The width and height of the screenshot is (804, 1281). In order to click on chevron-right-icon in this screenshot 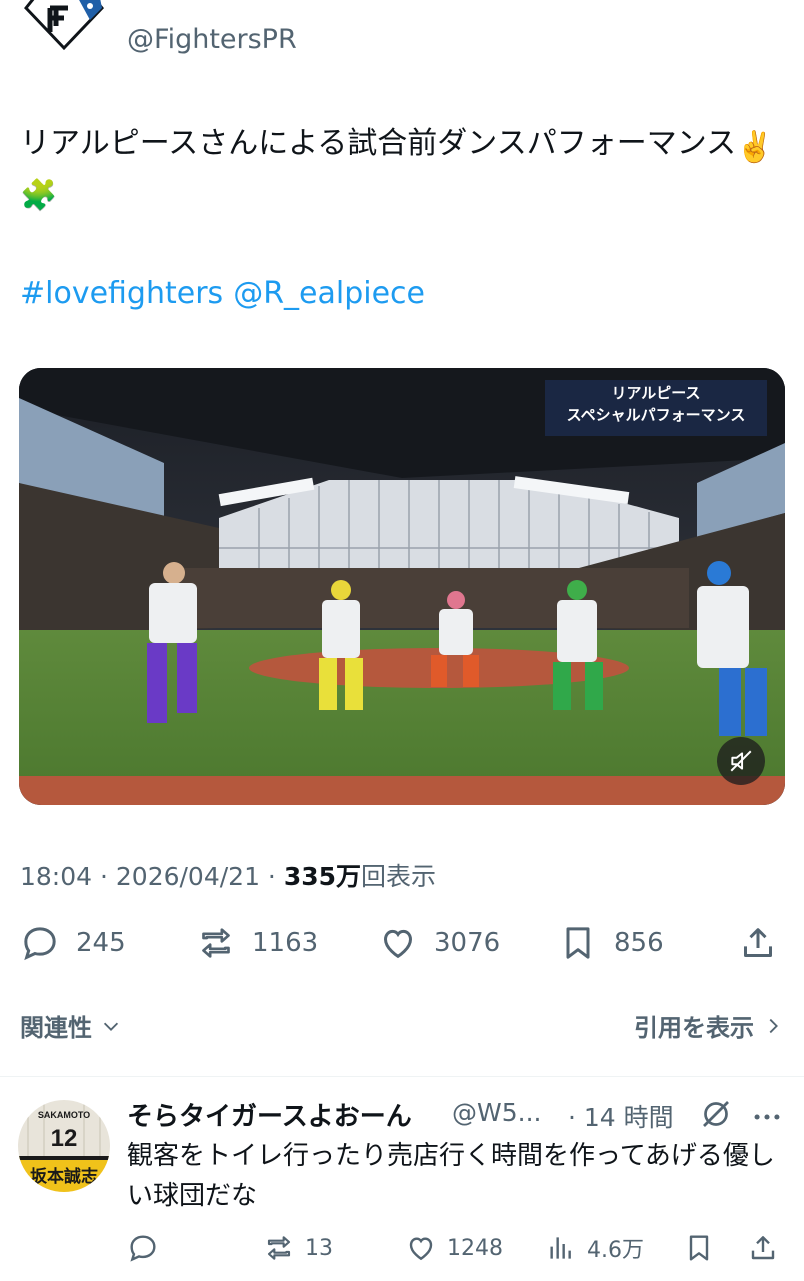, I will do `click(773, 1025)`.